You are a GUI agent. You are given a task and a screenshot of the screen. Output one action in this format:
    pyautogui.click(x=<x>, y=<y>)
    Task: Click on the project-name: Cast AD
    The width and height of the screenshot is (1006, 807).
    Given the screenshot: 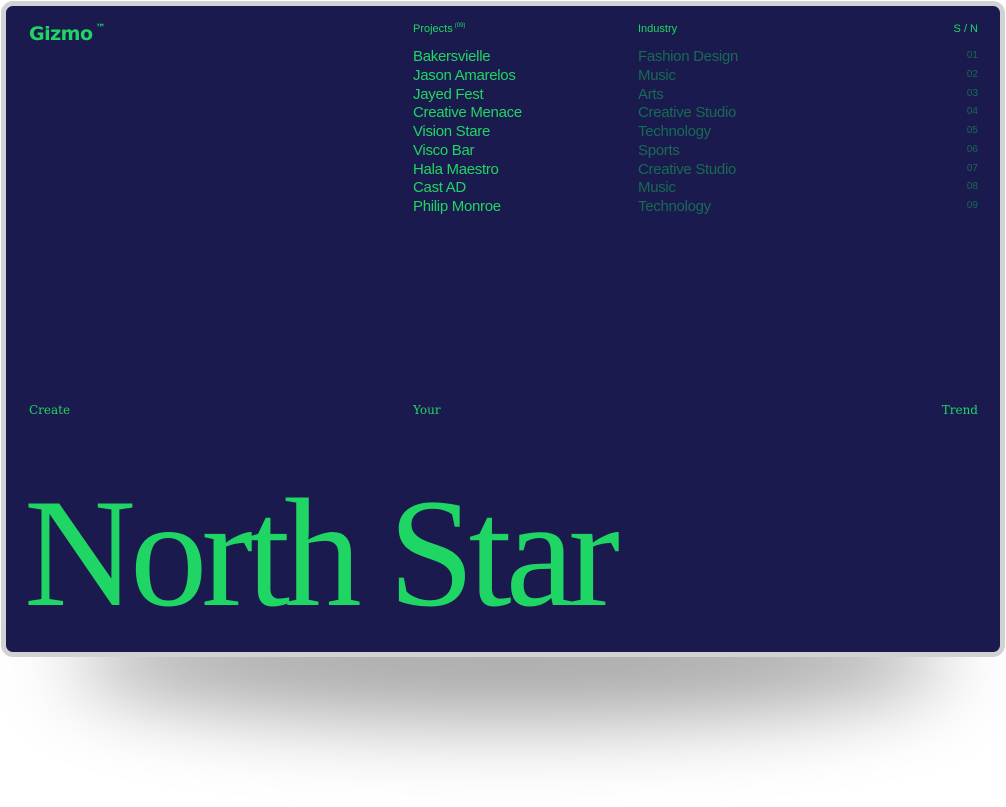 What is the action you would take?
    pyautogui.click(x=439, y=187)
    